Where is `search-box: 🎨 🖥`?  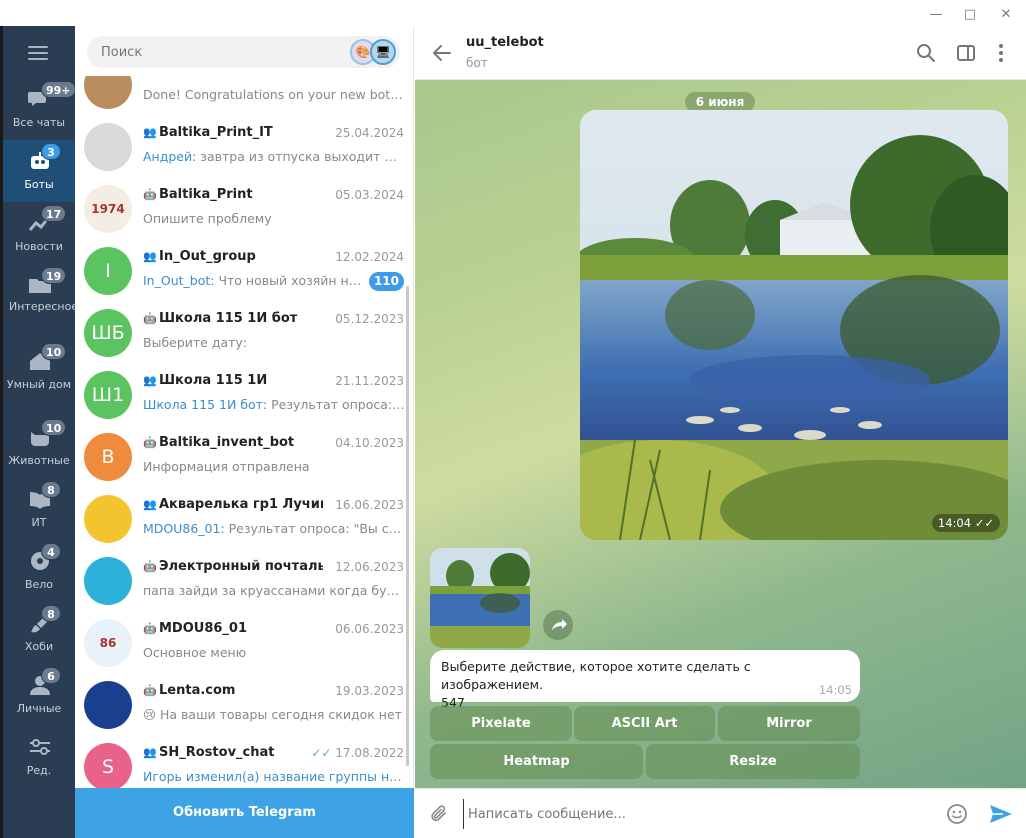 search-box: 🎨 🖥 is located at coordinates (243, 52).